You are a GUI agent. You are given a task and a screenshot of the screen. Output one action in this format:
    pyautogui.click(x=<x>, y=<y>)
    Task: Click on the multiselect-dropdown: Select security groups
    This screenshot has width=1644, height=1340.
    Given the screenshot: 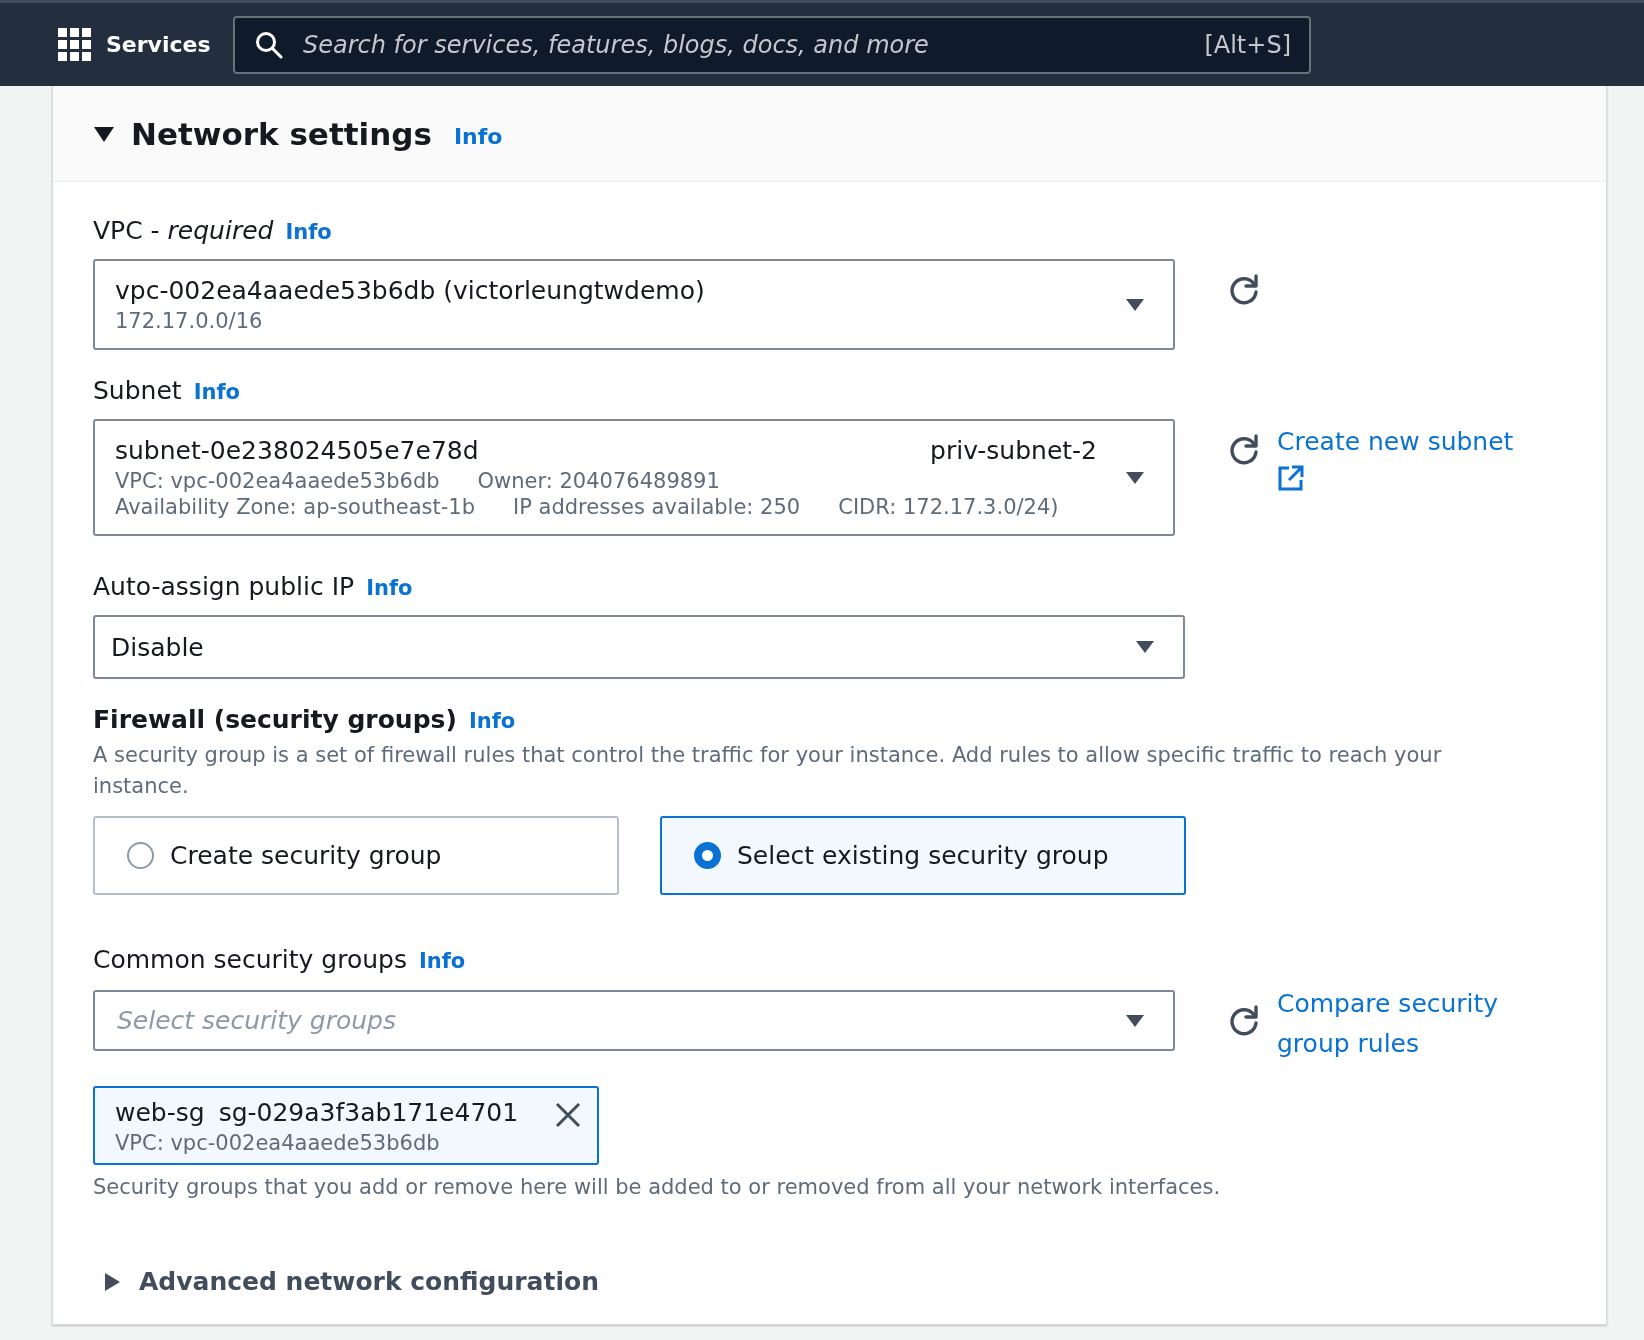 What is the action you would take?
    pyautogui.click(x=634, y=1020)
    